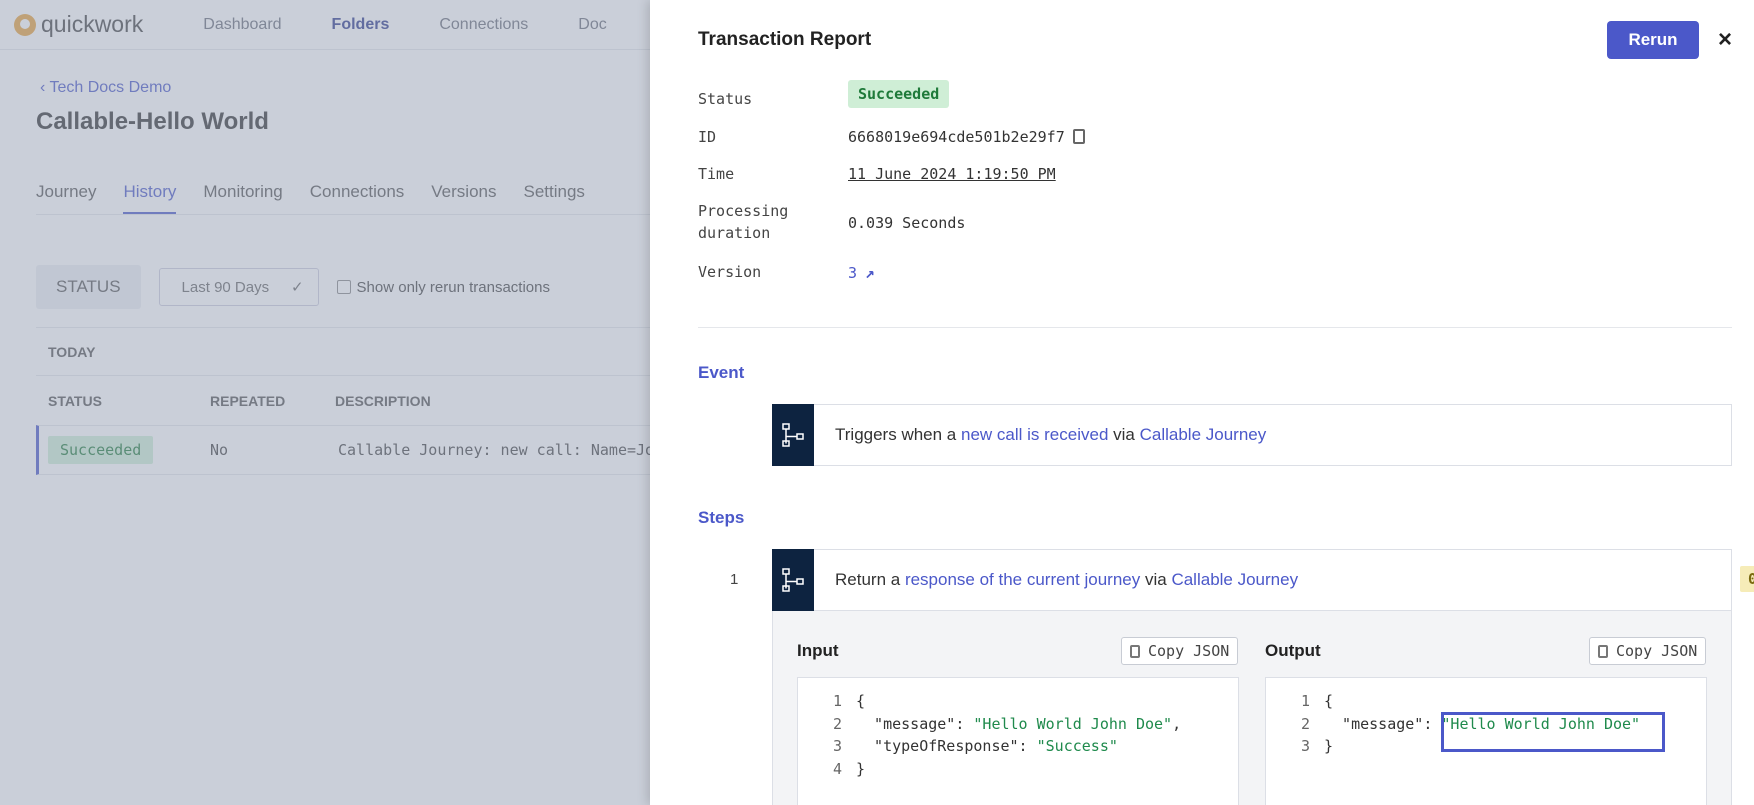 The width and height of the screenshot is (1754, 805). I want to click on highlight-box, so click(1553, 732).